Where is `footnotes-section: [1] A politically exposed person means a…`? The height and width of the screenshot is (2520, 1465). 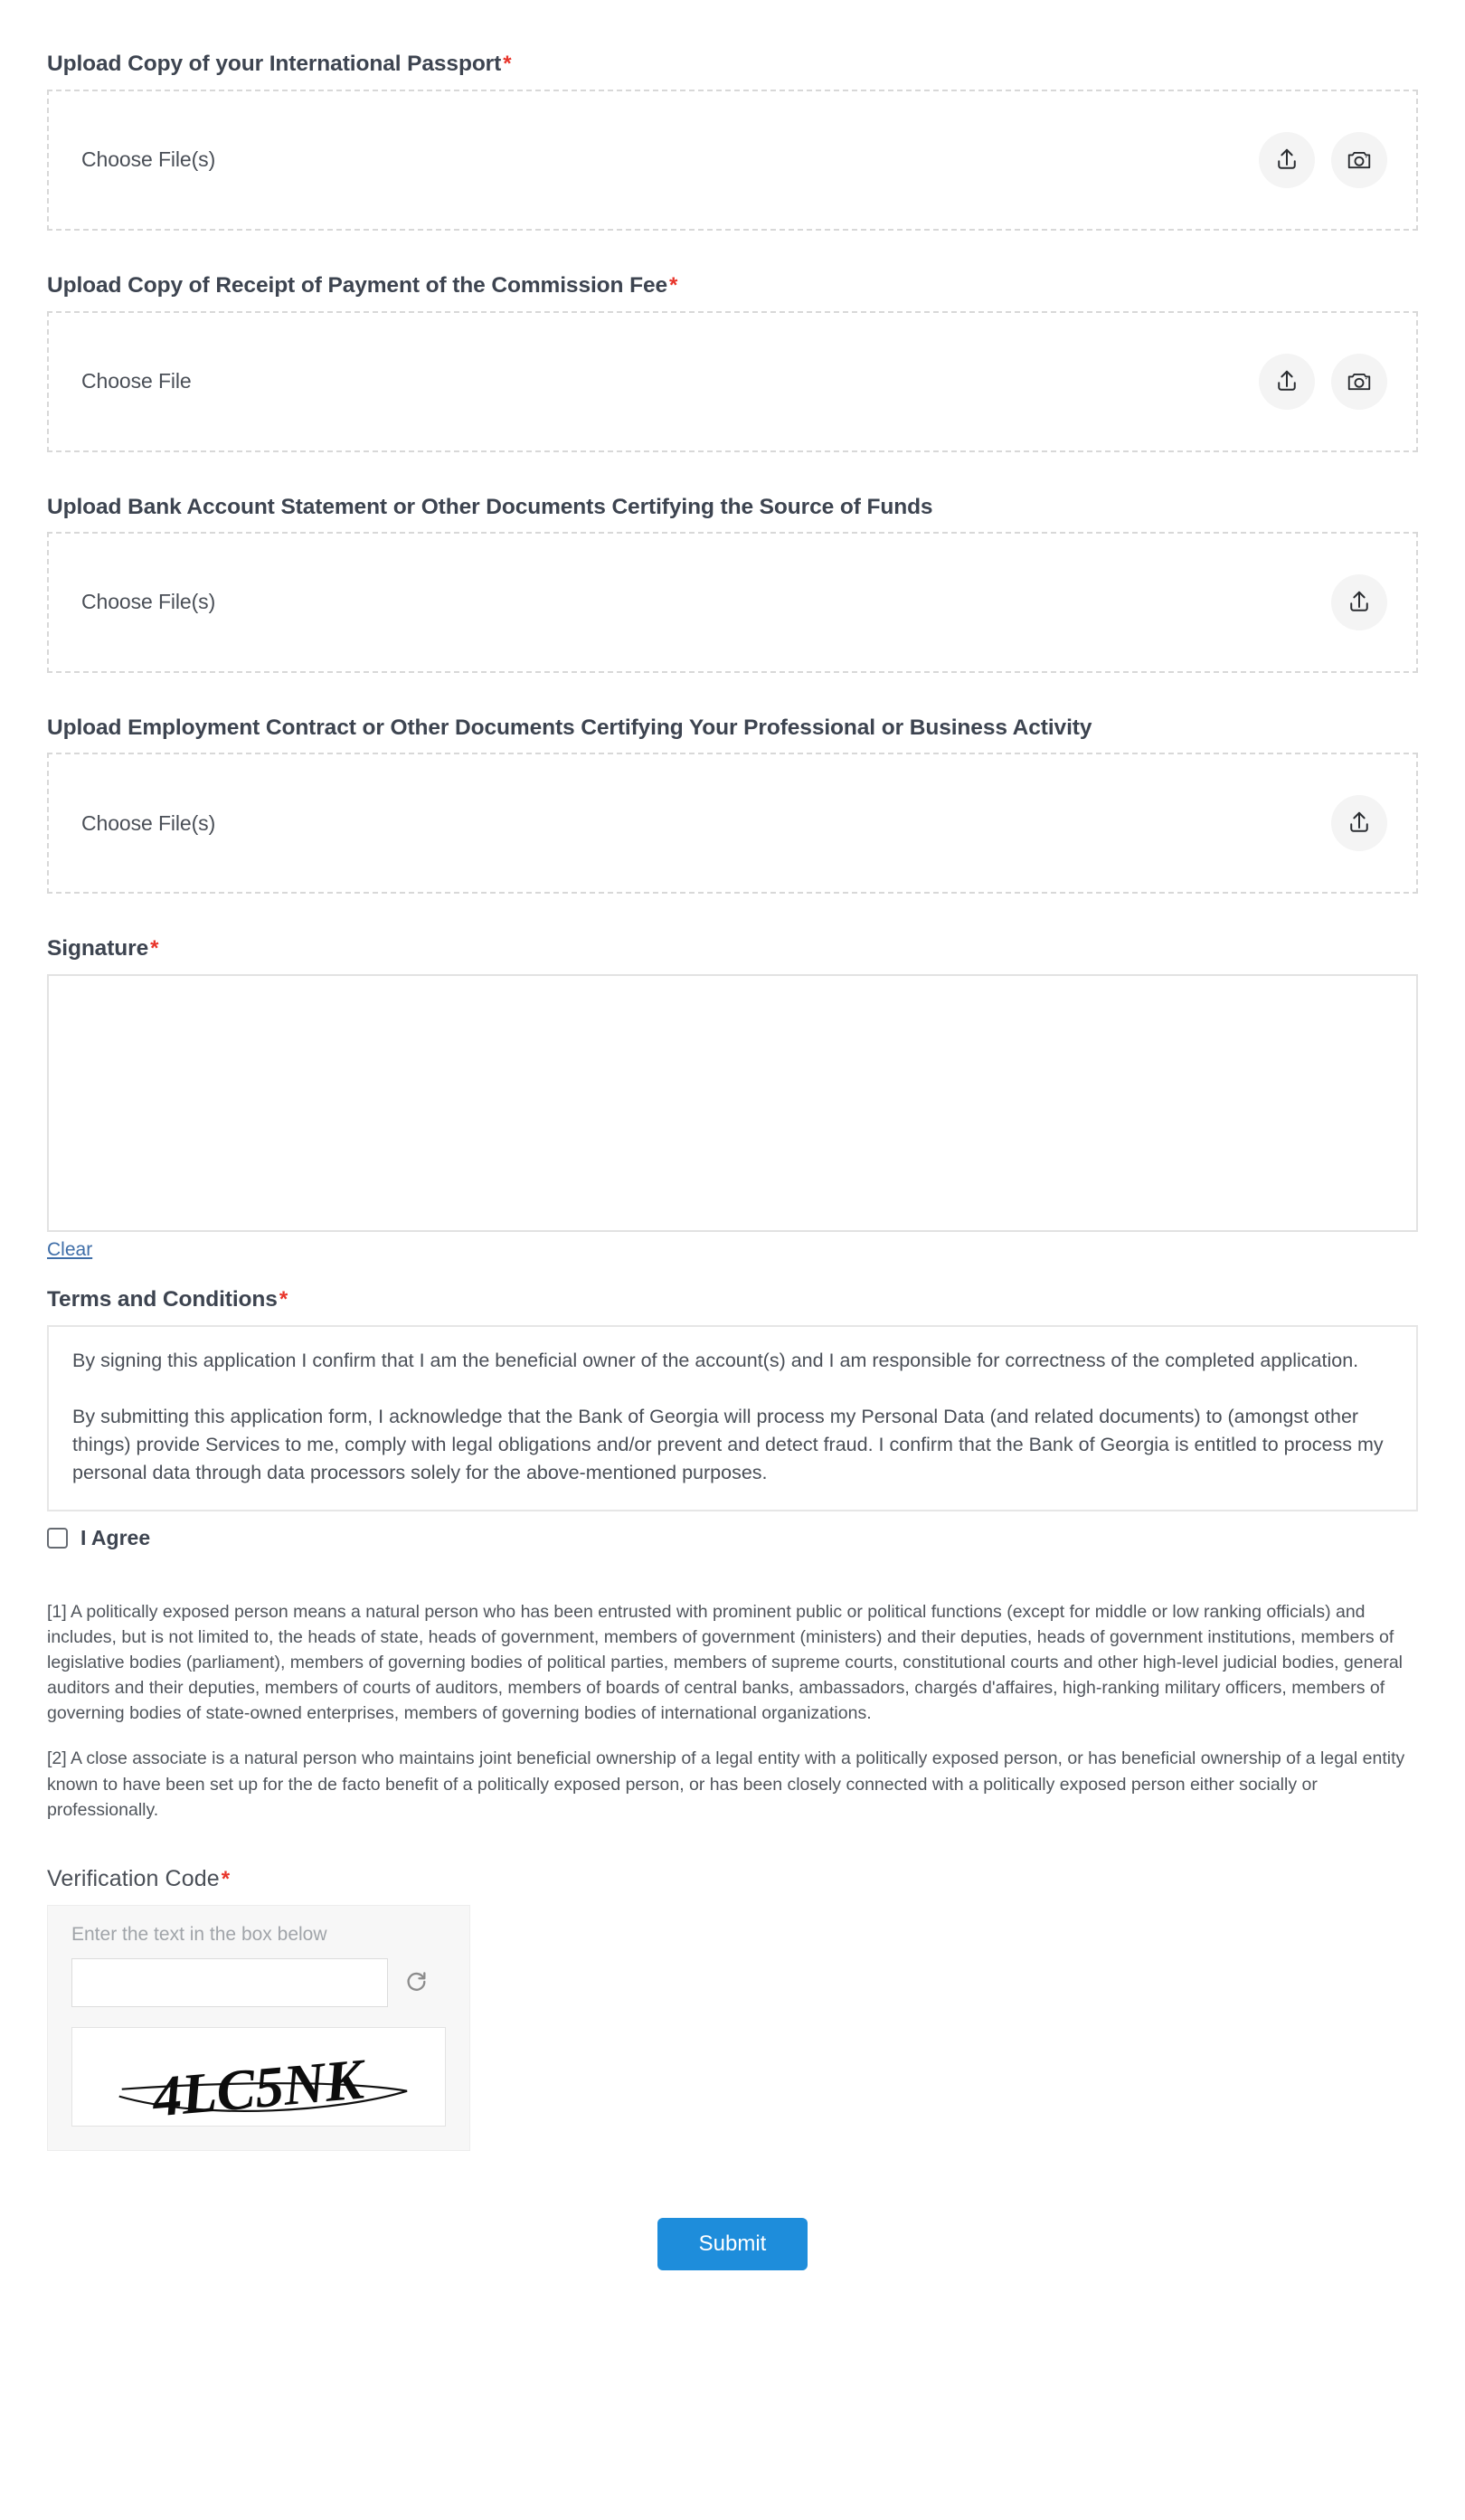 footnotes-section: [1] A politically exposed person means a… is located at coordinates (732, 1711).